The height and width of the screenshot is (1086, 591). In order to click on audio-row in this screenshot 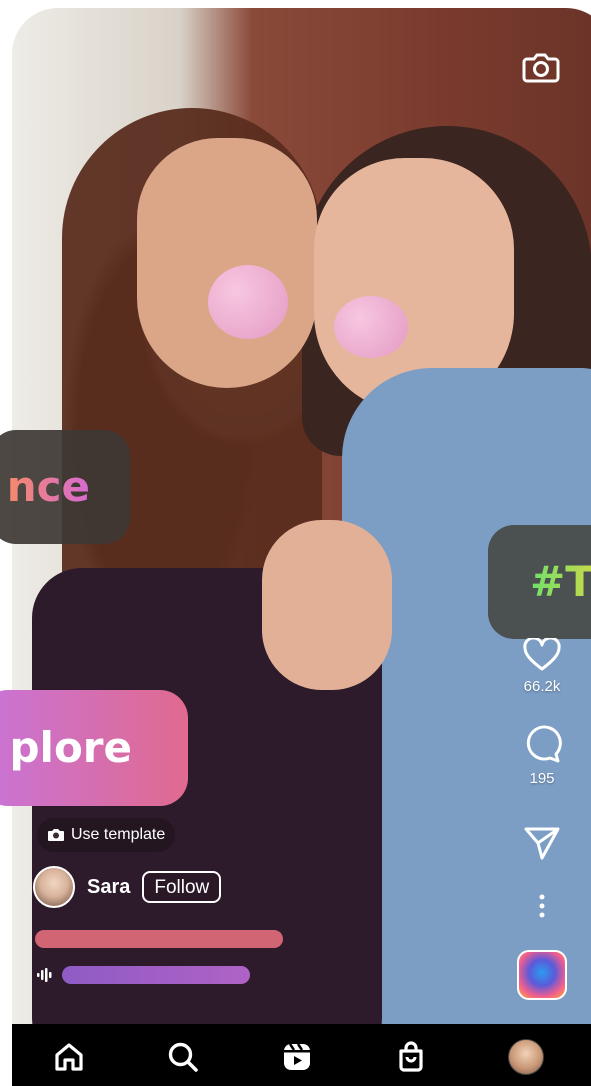, I will do `click(143, 975)`.